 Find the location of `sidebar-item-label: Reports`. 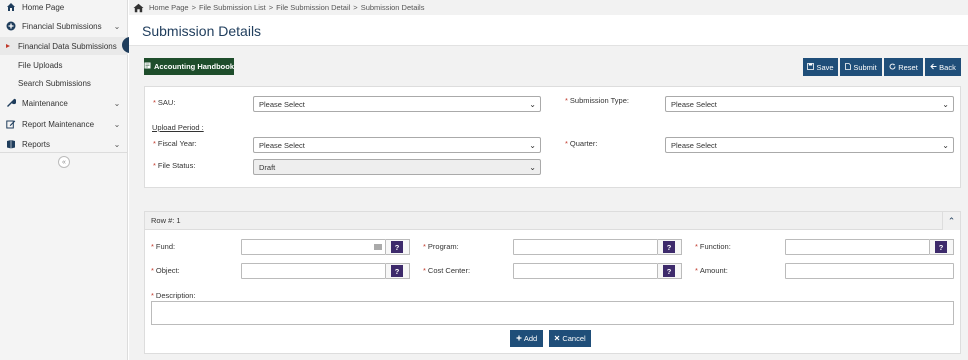

sidebar-item-label: Reports is located at coordinates (36, 144).